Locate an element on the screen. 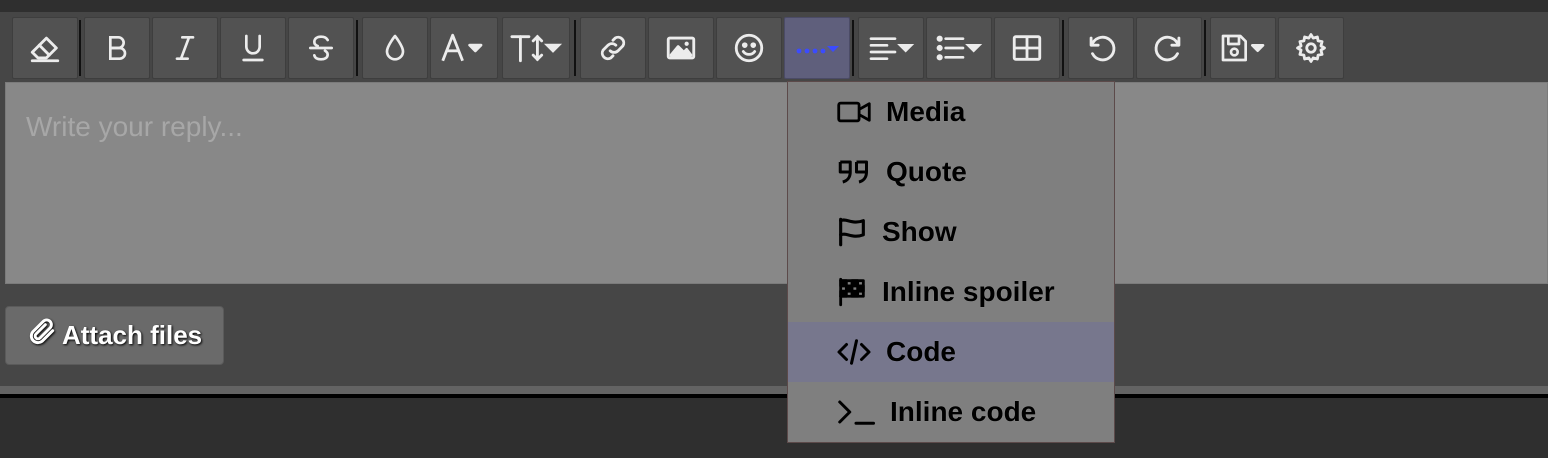 The image size is (1548, 458). redo-icon is located at coordinates (1169, 48).